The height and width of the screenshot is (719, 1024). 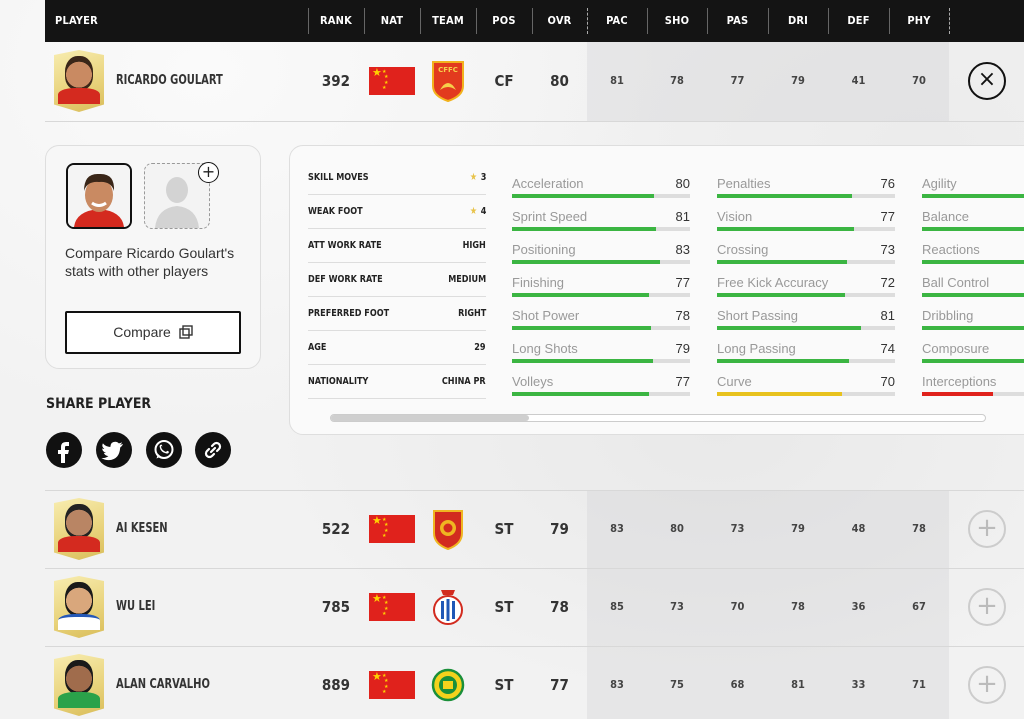 I want to click on attribute-row: Long Shots 79, so click(x=601, y=347).